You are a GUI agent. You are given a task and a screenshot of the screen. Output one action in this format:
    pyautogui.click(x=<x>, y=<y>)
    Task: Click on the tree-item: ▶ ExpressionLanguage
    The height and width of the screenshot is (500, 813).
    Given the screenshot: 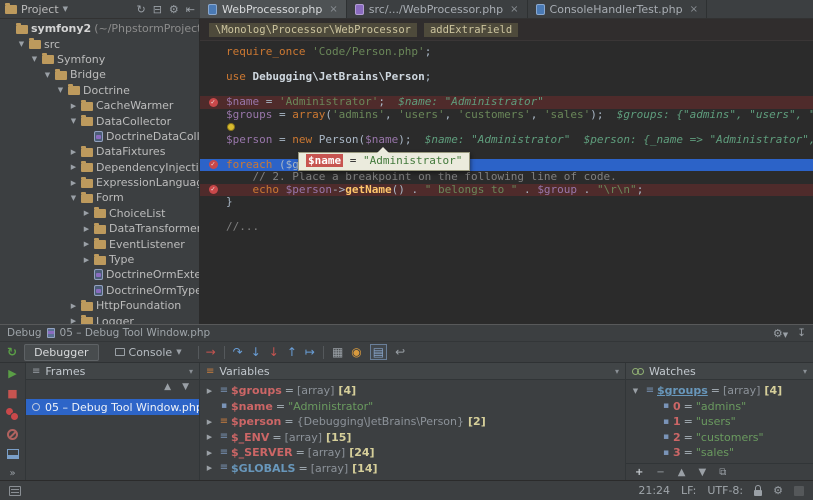 What is the action you would take?
    pyautogui.click(x=99, y=182)
    